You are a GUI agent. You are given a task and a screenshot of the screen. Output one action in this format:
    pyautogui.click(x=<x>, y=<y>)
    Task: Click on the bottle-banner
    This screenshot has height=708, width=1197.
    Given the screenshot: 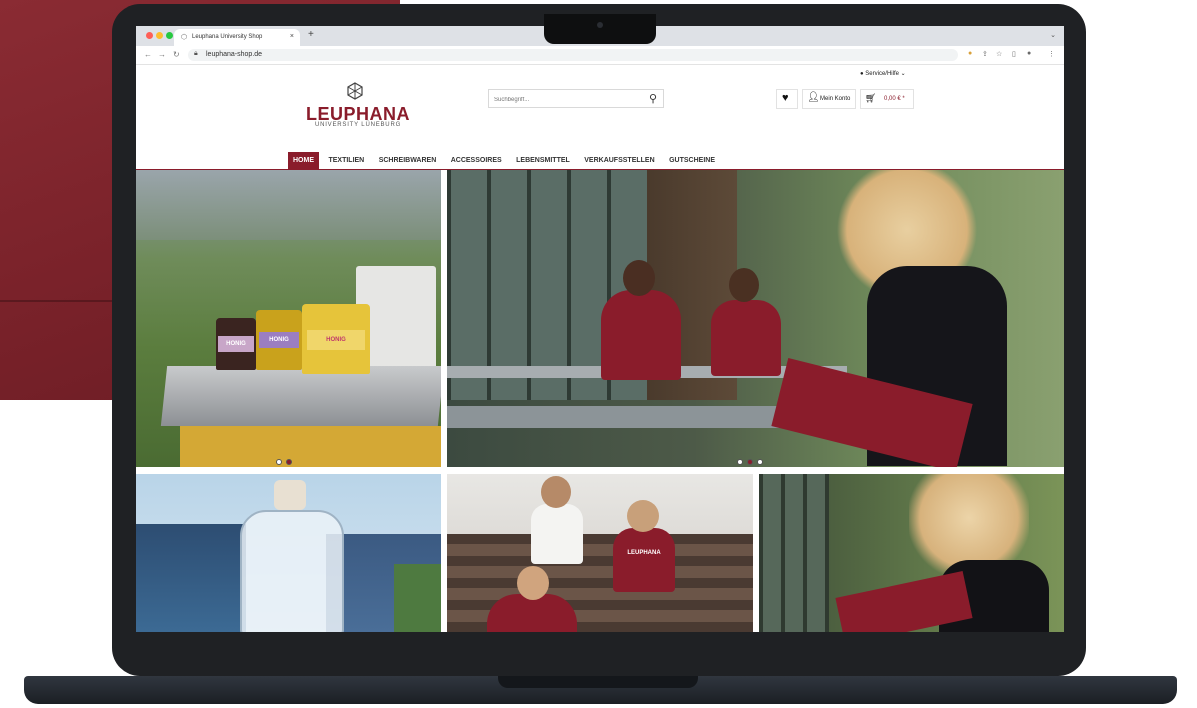 What is the action you would take?
    pyautogui.click(x=288, y=553)
    